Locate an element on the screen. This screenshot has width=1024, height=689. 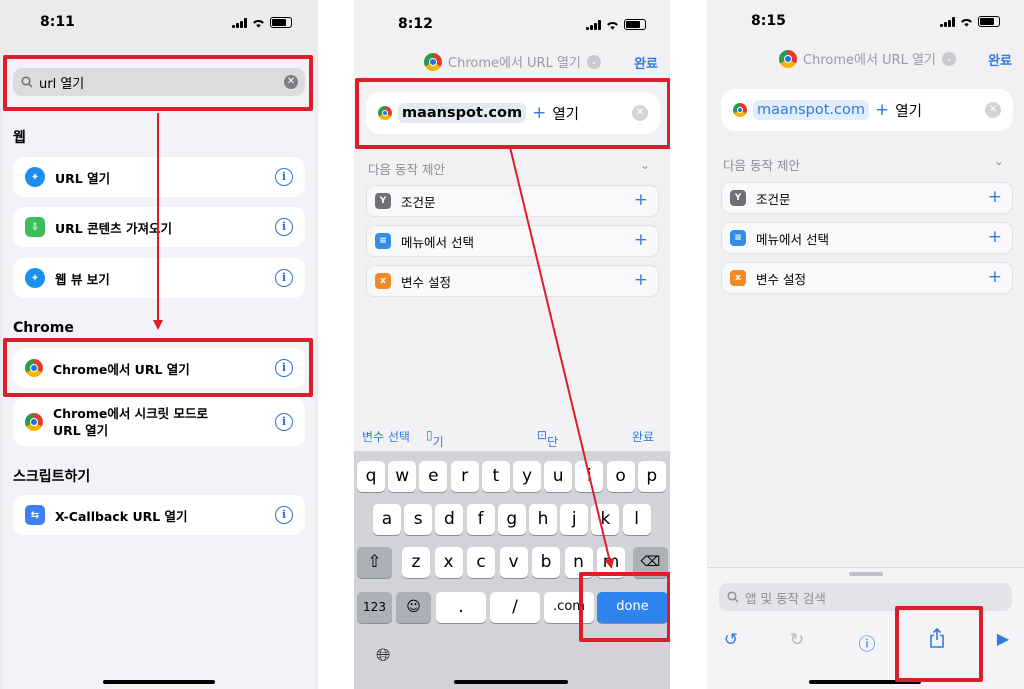
action-show-web-view: ✦ 웹 뷰 보기 i is located at coordinates (159, 278).